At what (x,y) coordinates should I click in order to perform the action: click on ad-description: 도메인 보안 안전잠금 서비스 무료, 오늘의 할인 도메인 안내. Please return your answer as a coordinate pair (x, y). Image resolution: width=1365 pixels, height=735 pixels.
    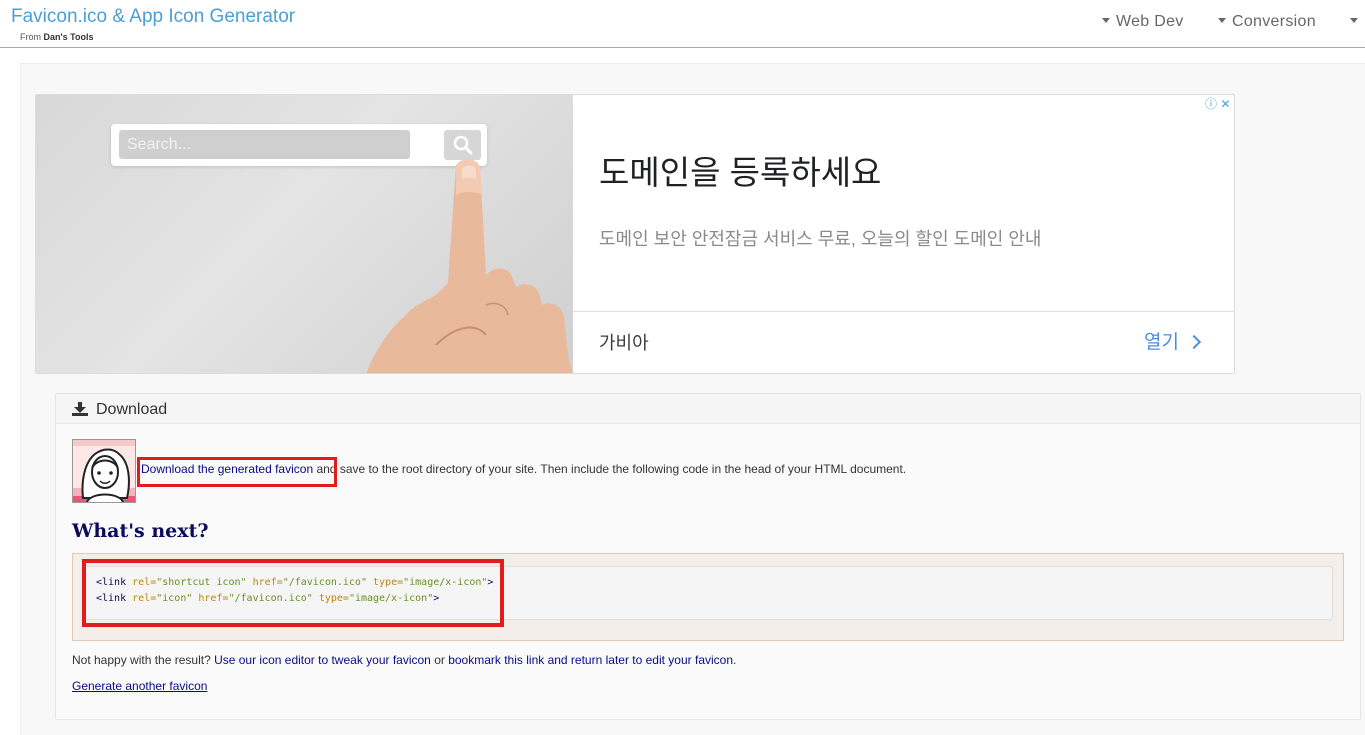
    Looking at the image, I should click on (820, 238).